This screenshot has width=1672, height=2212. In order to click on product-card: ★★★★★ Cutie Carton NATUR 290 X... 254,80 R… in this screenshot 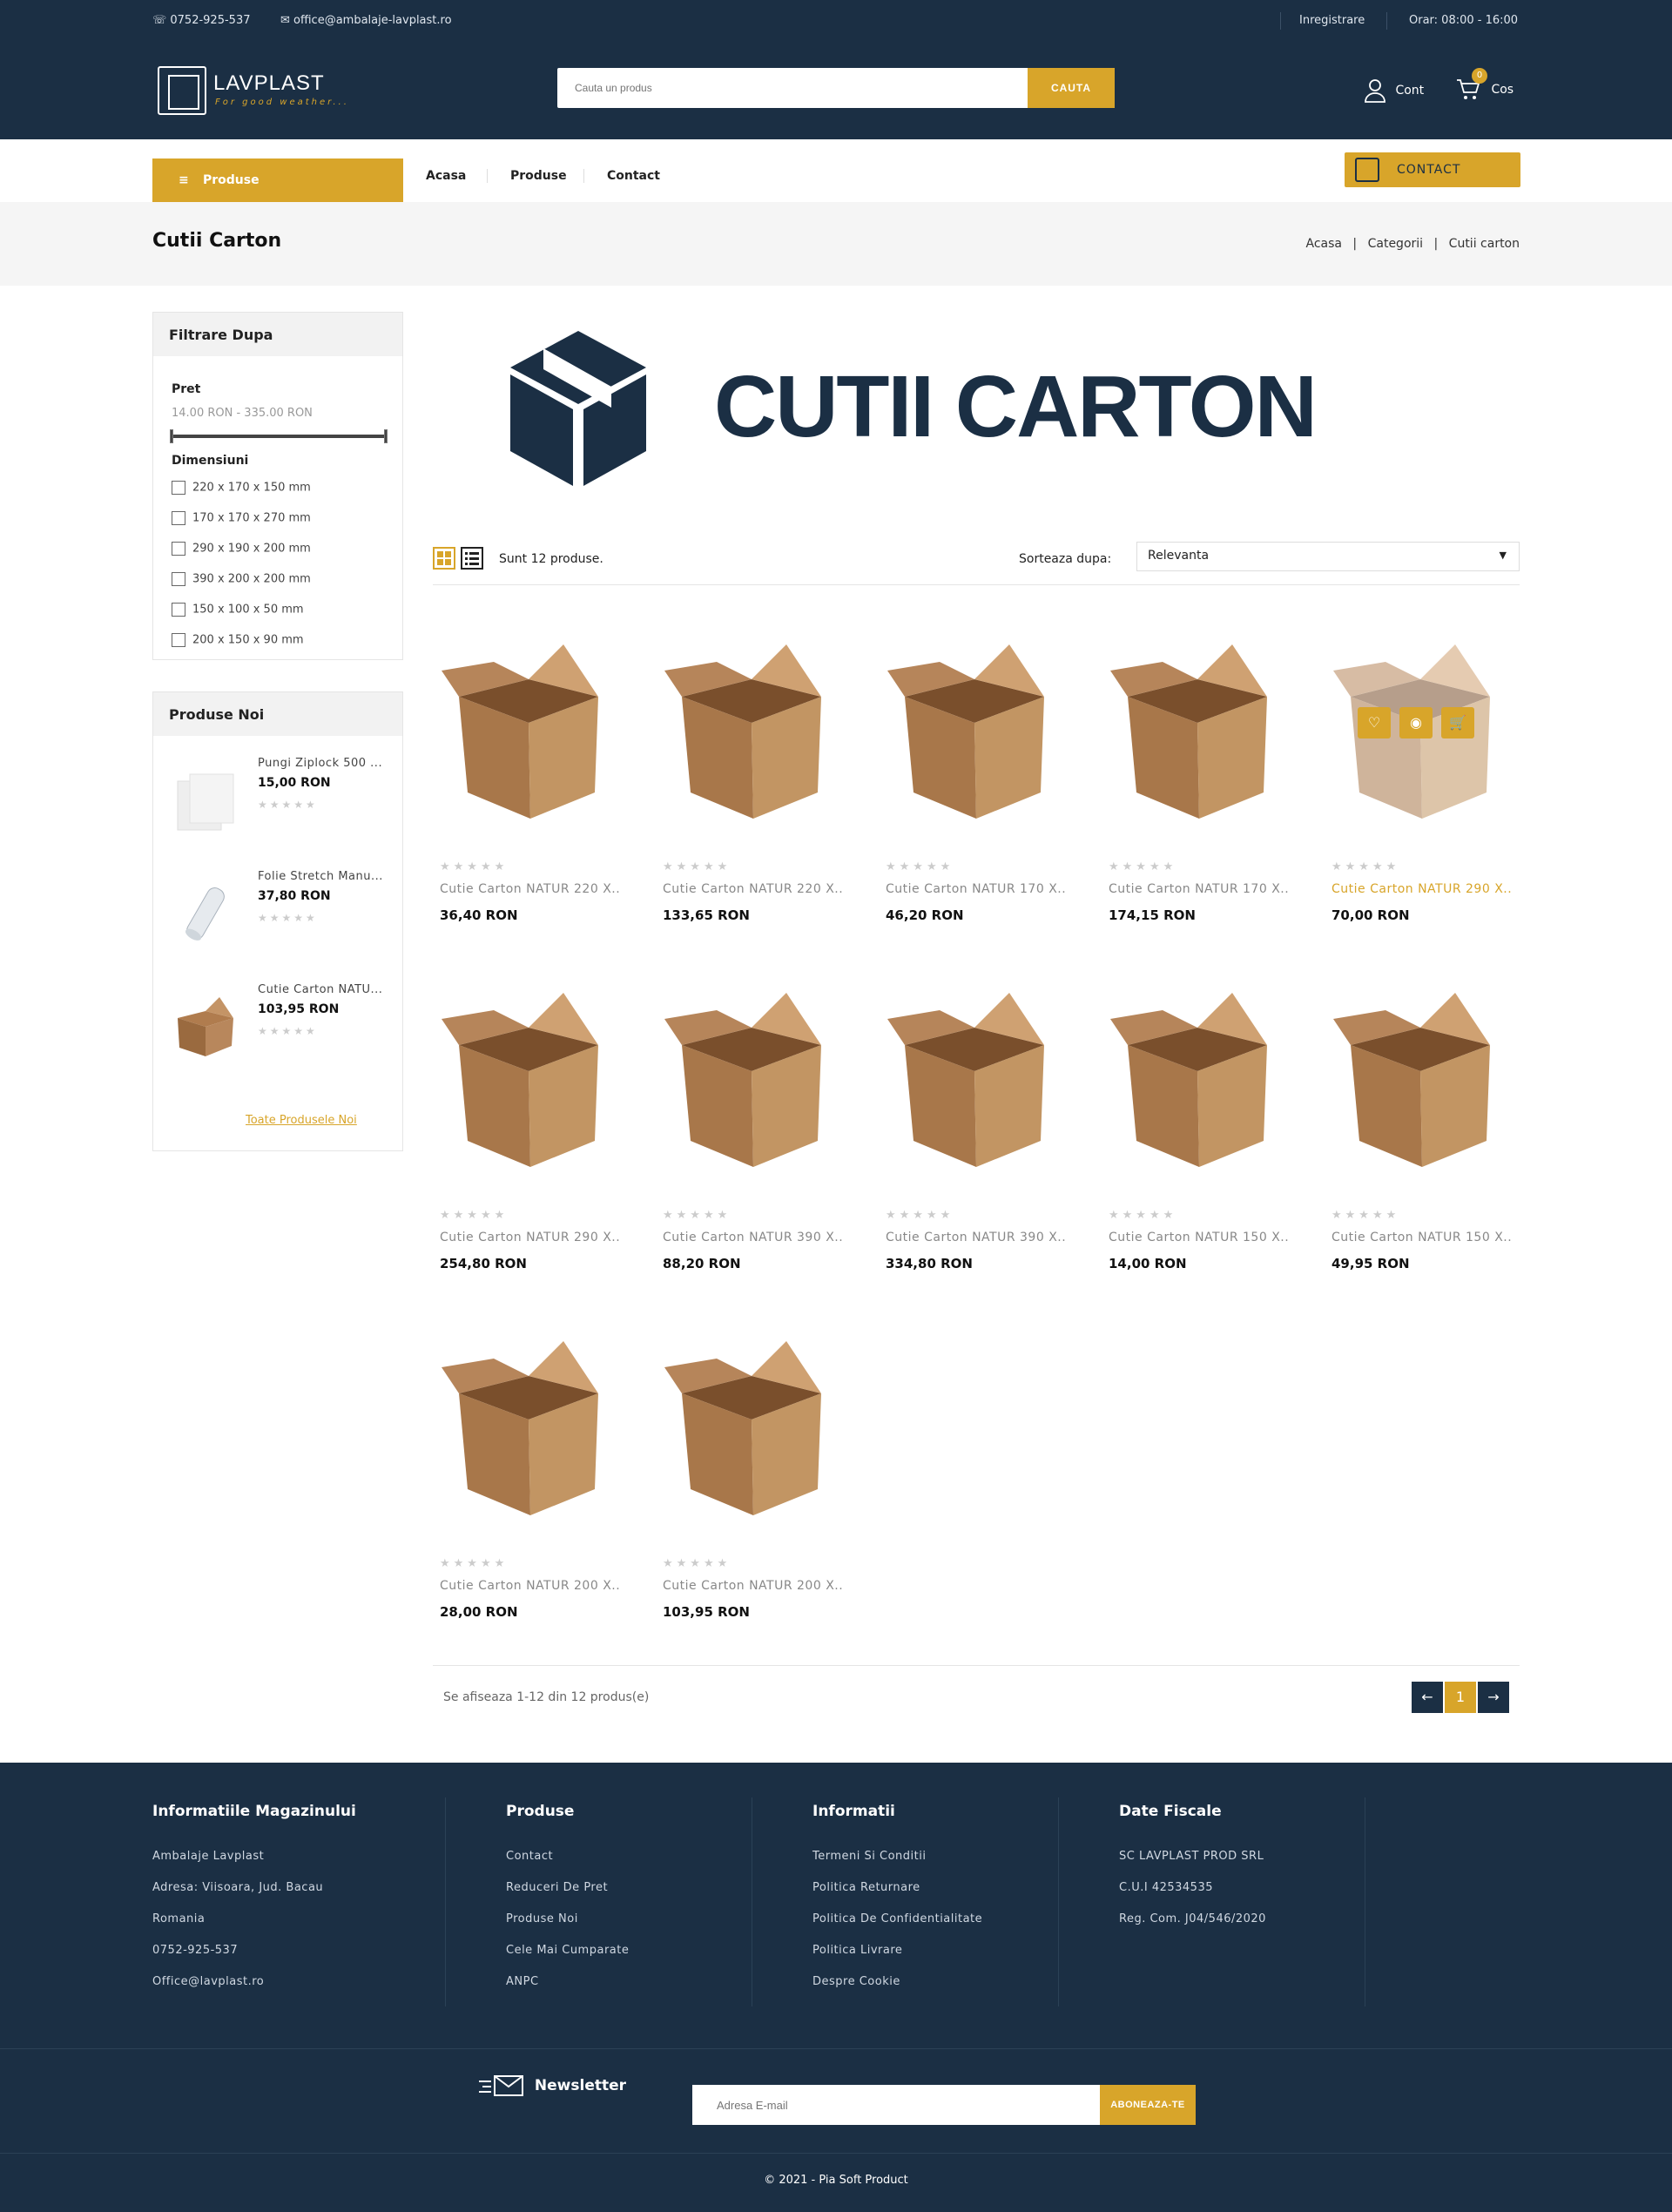, I will do `click(529, 1132)`.